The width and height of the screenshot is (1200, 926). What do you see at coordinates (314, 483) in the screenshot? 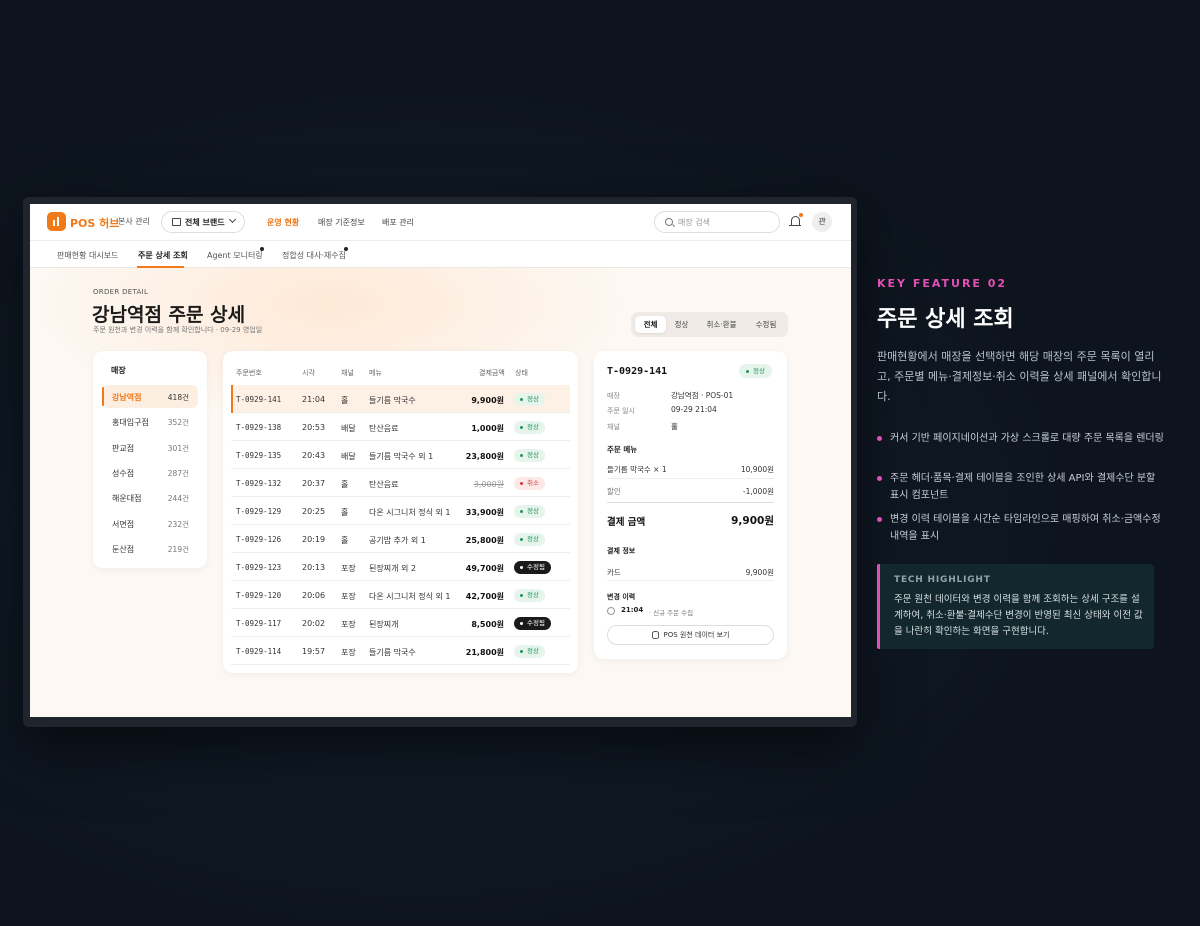
I see `order-time: 20:37` at bounding box center [314, 483].